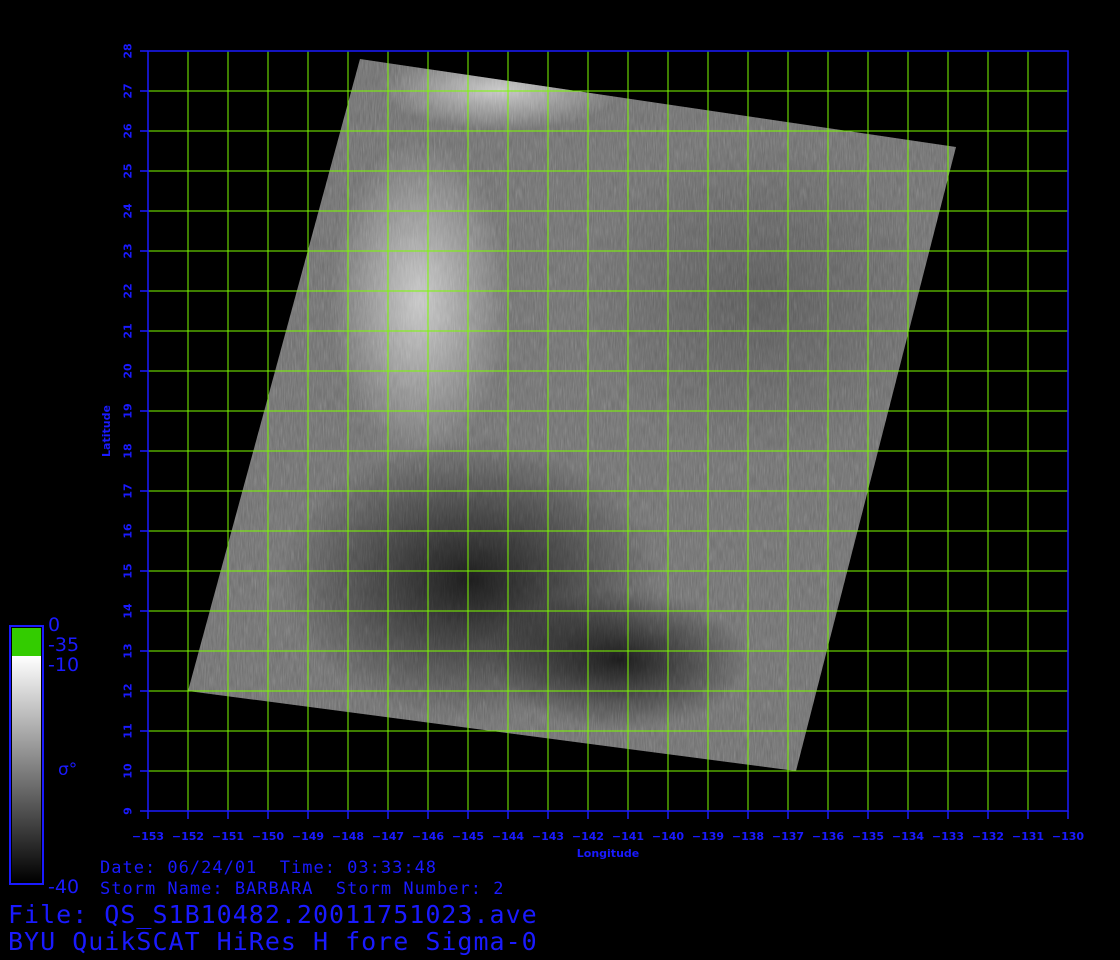 The image size is (1120, 960). I want to click on colorbar-green-segment, so click(26, 642).